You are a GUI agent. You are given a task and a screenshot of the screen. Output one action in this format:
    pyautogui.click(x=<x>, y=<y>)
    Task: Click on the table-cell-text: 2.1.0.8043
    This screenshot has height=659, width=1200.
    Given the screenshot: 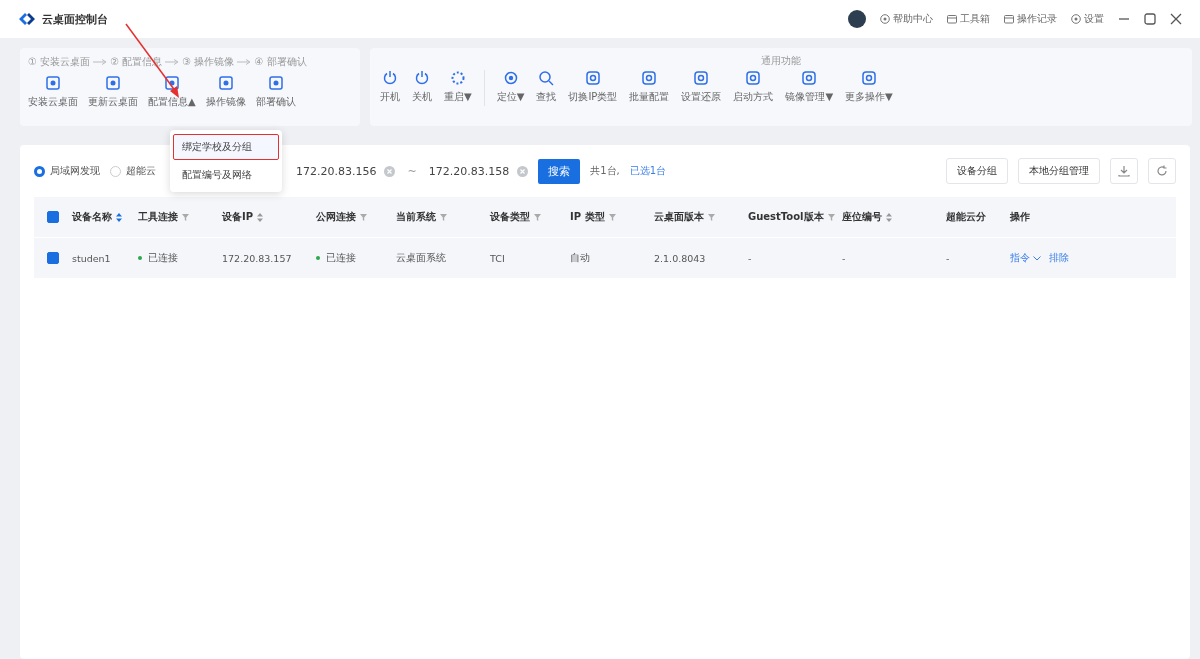 What is the action you would take?
    pyautogui.click(x=680, y=258)
    